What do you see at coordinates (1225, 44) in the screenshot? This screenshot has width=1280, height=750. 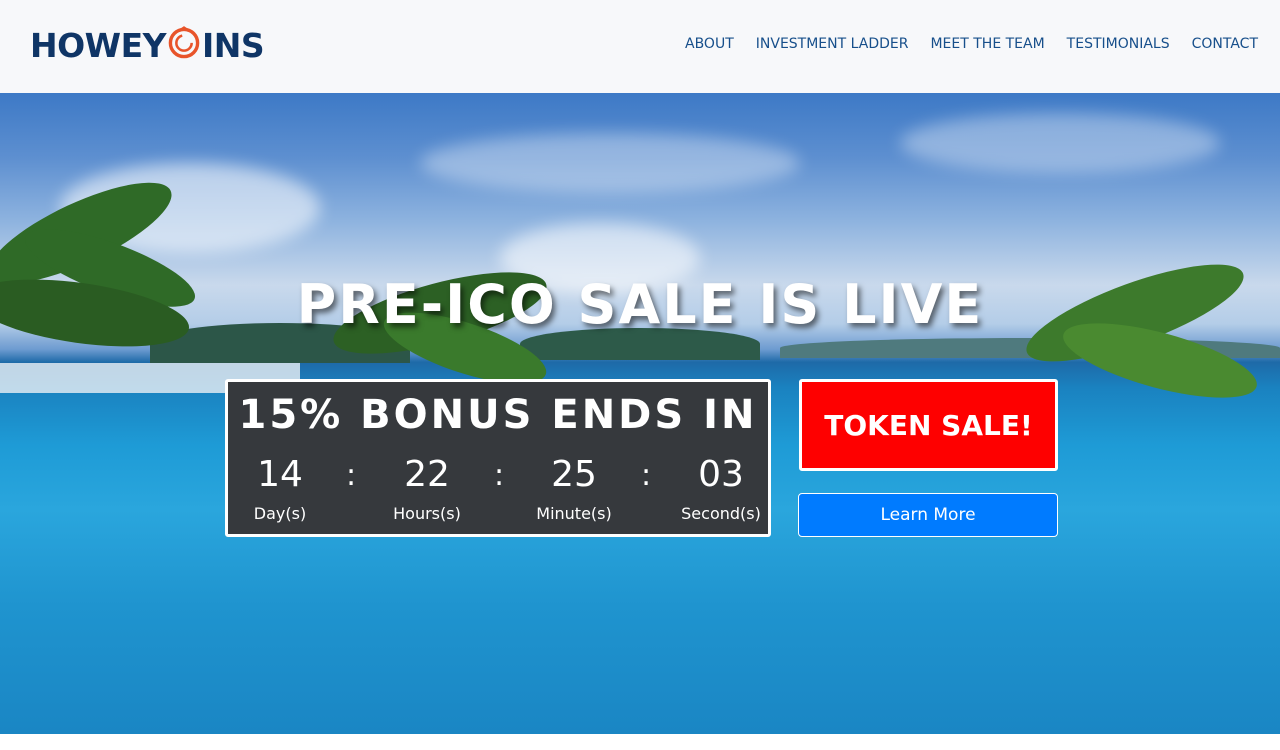 I see `nav-contact: CONTACT` at bounding box center [1225, 44].